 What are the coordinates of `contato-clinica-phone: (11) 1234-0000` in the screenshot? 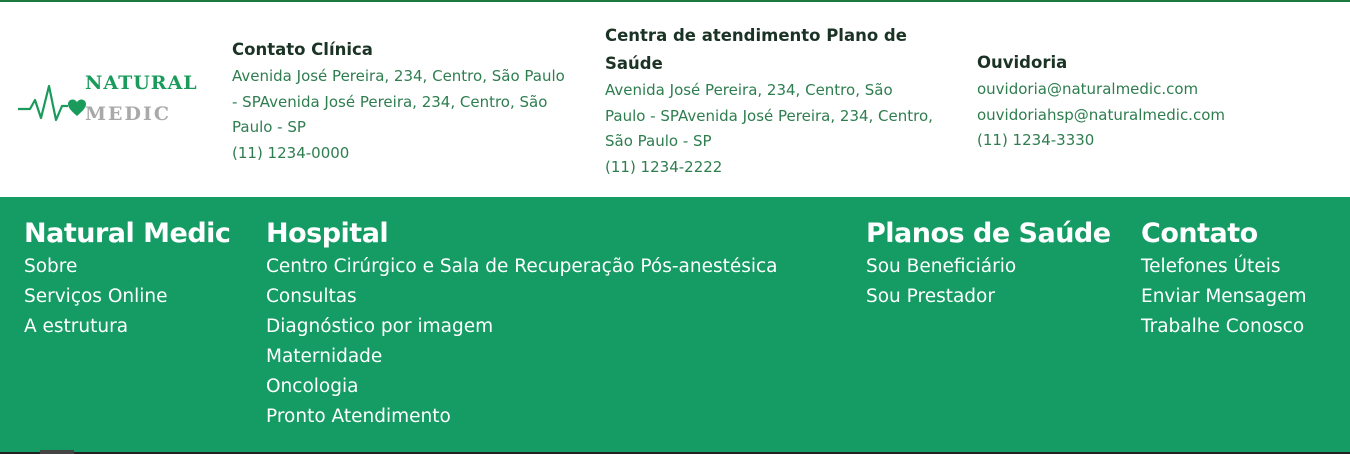 It's located at (402, 154).